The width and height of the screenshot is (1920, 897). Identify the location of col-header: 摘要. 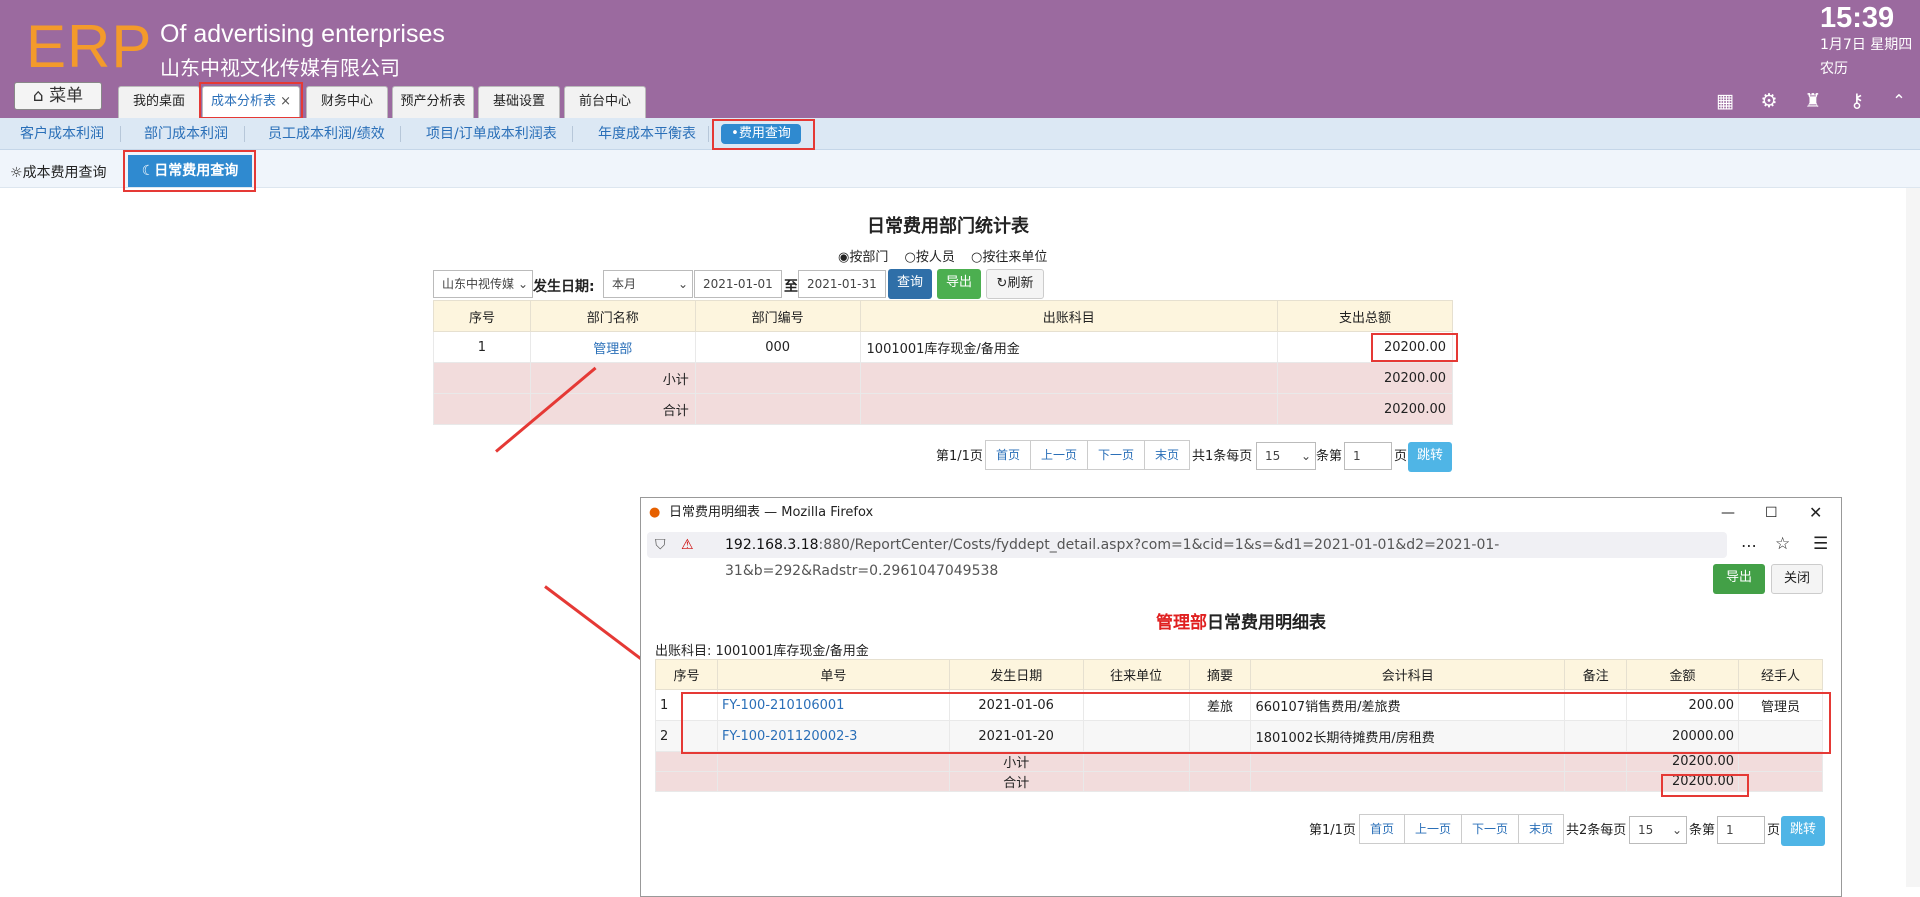
(1220, 674).